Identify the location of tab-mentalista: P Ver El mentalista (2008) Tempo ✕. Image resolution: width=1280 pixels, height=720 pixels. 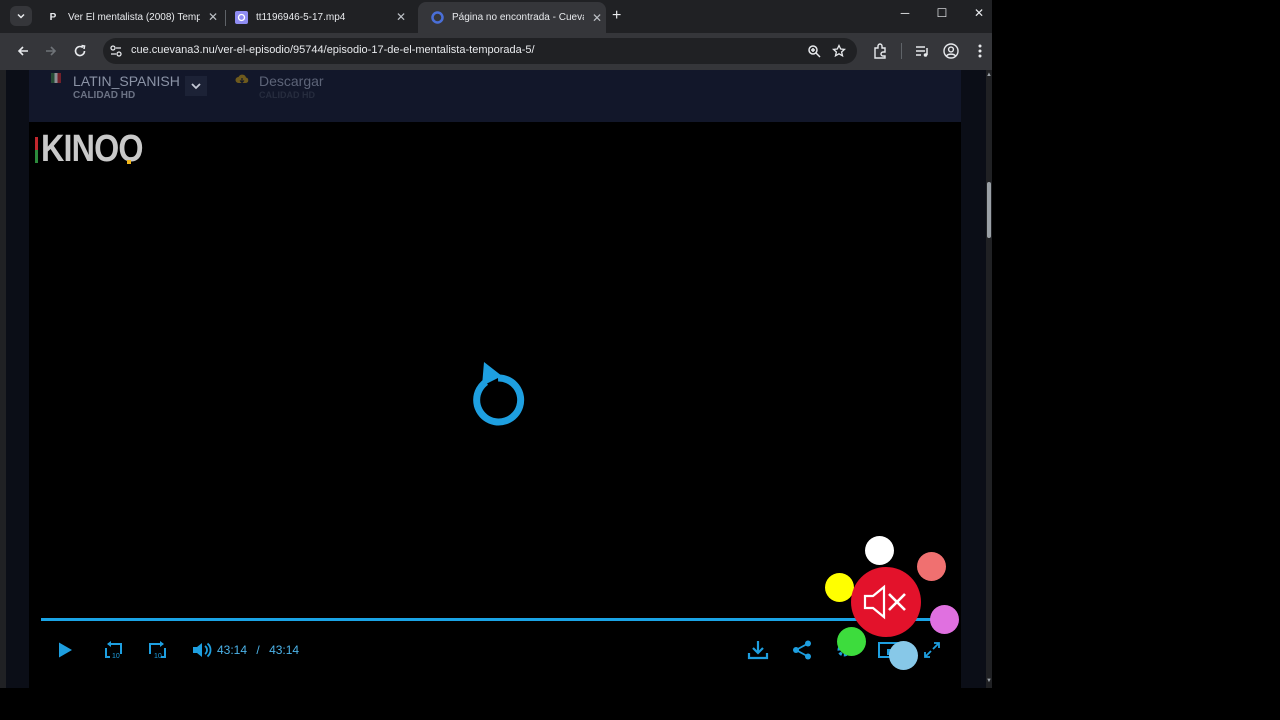
(129, 17).